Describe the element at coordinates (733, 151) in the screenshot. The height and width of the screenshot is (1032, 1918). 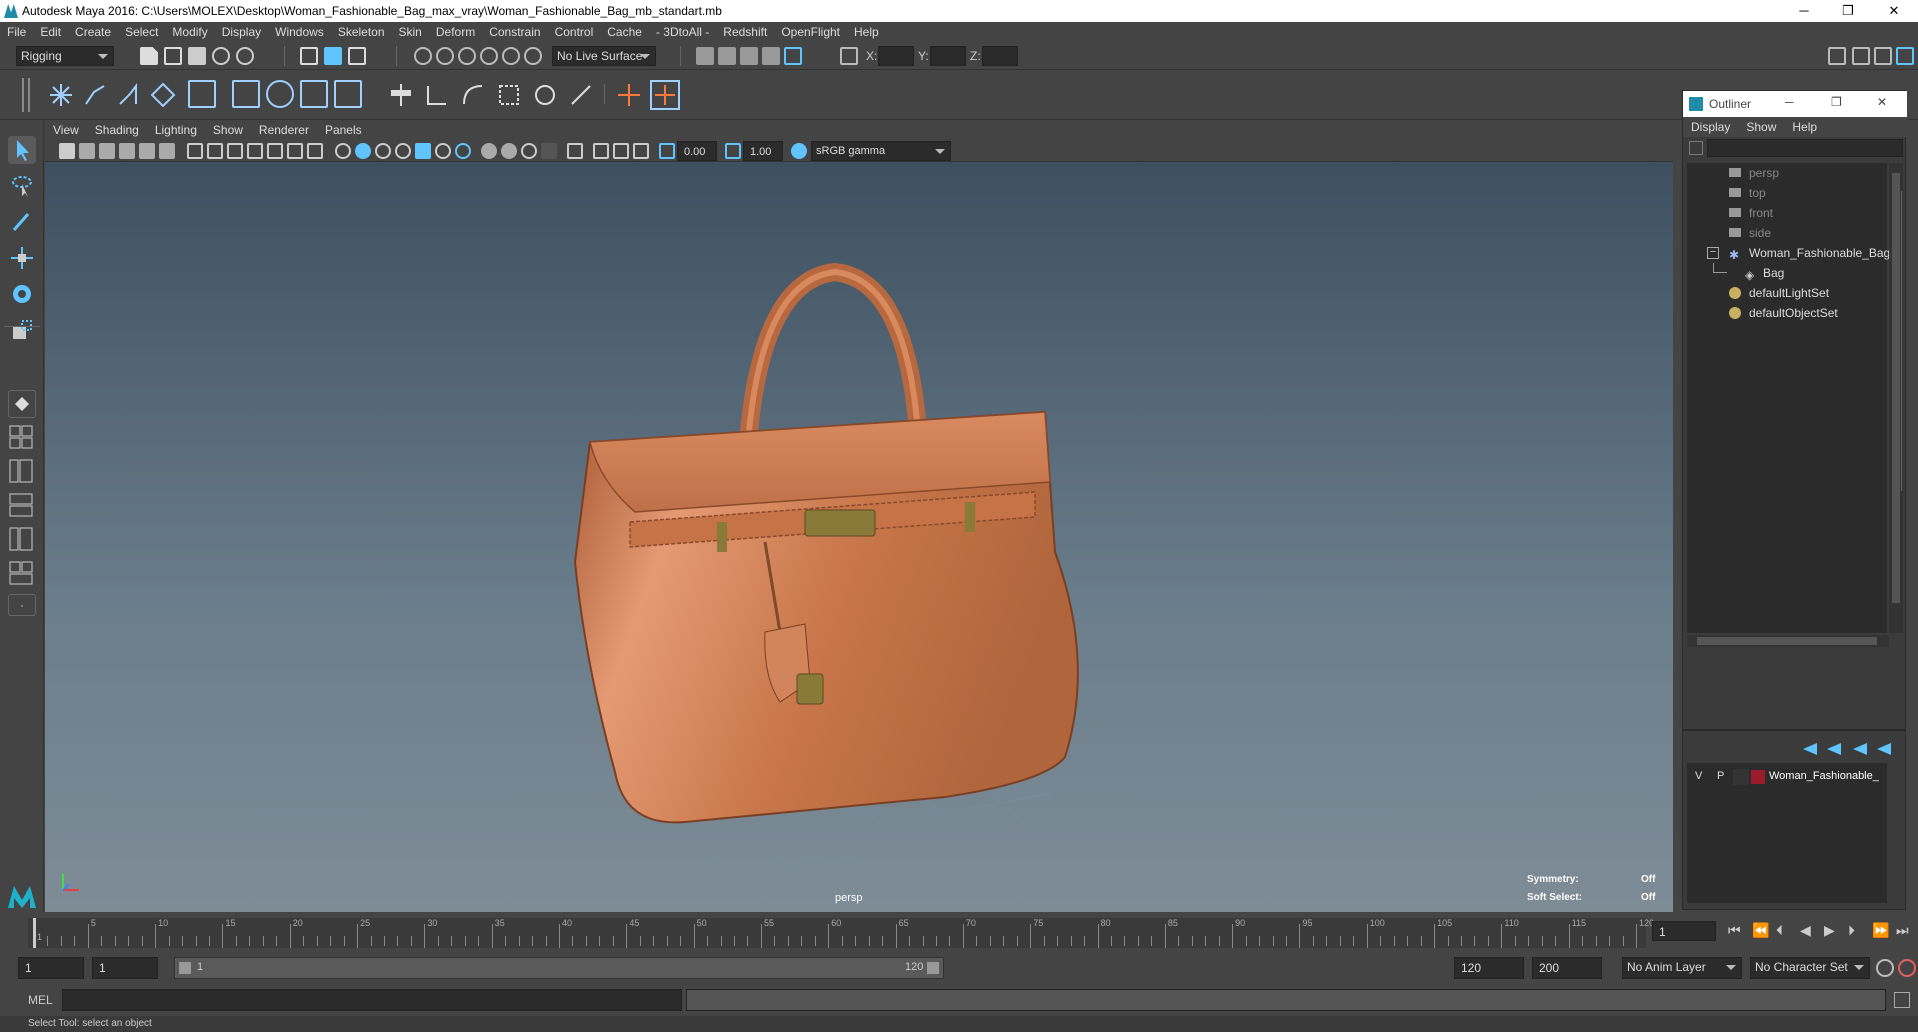
I see `gamma-icon` at that location.